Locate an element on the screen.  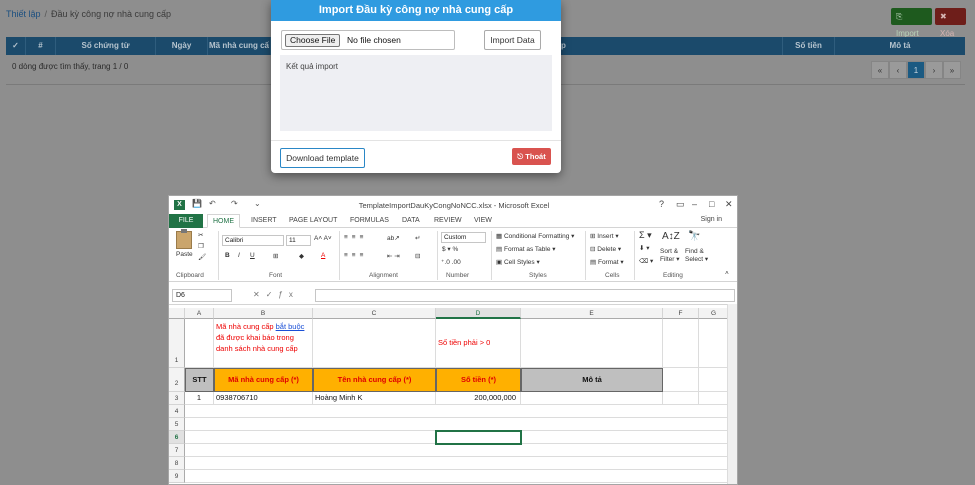
cell-b3: 0938706710 is located at coordinates (263, 398).